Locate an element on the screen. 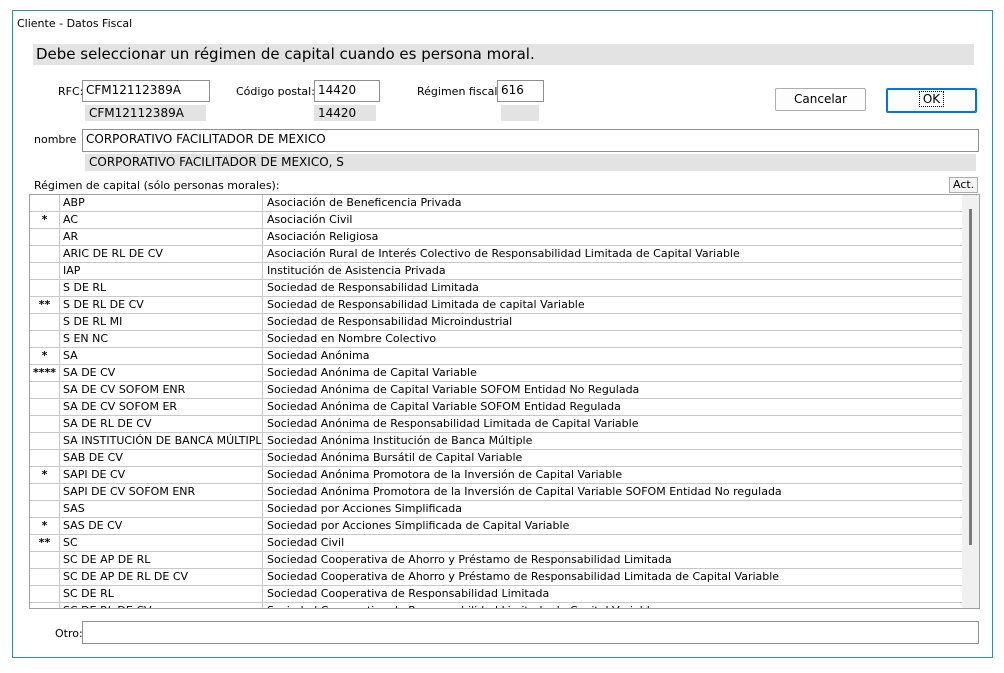  row-marker: * is located at coordinates (45, 356).